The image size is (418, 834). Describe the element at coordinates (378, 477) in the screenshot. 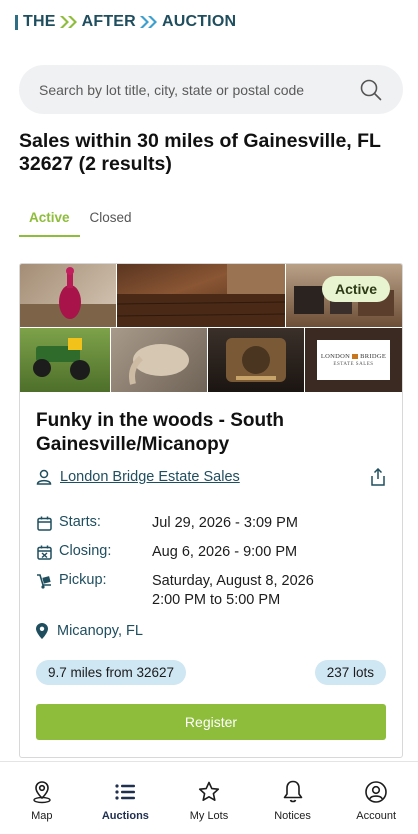

I see `share-icon` at that location.